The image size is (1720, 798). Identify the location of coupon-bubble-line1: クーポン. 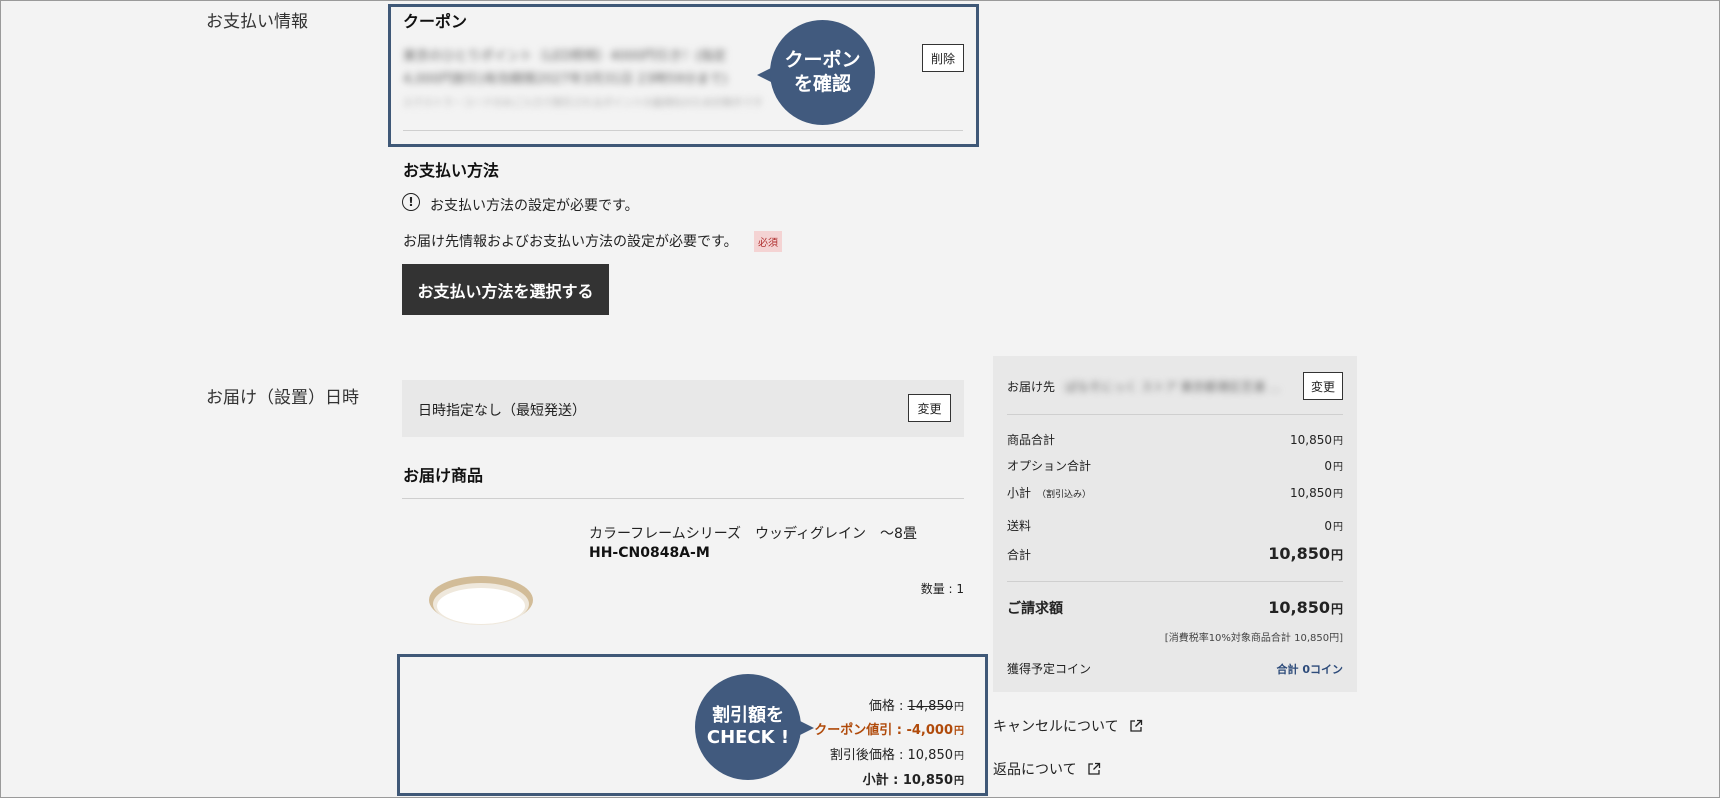
(822, 59).